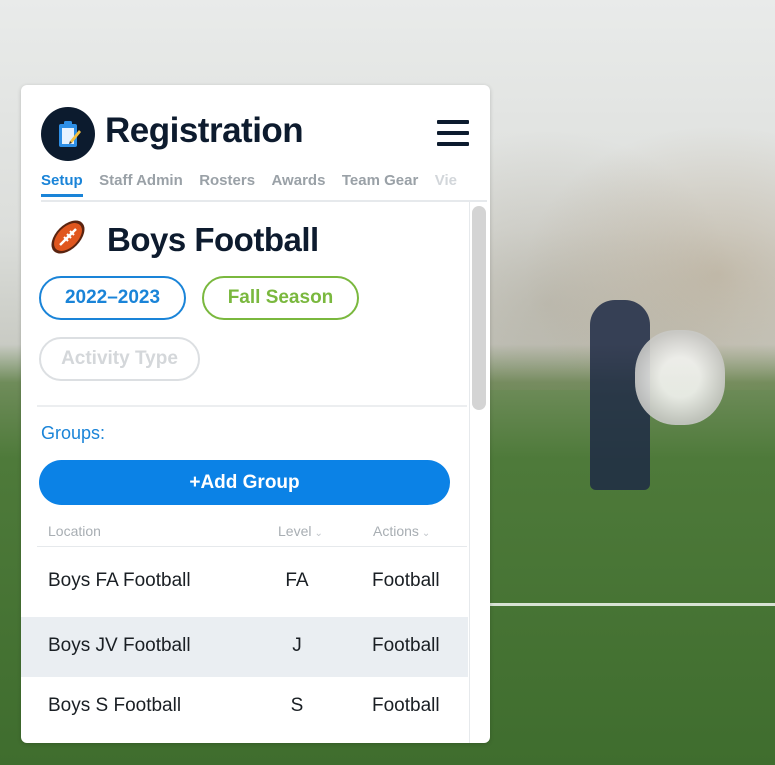  Describe the element at coordinates (632, 604) in the screenshot. I see `background-field-line` at that location.